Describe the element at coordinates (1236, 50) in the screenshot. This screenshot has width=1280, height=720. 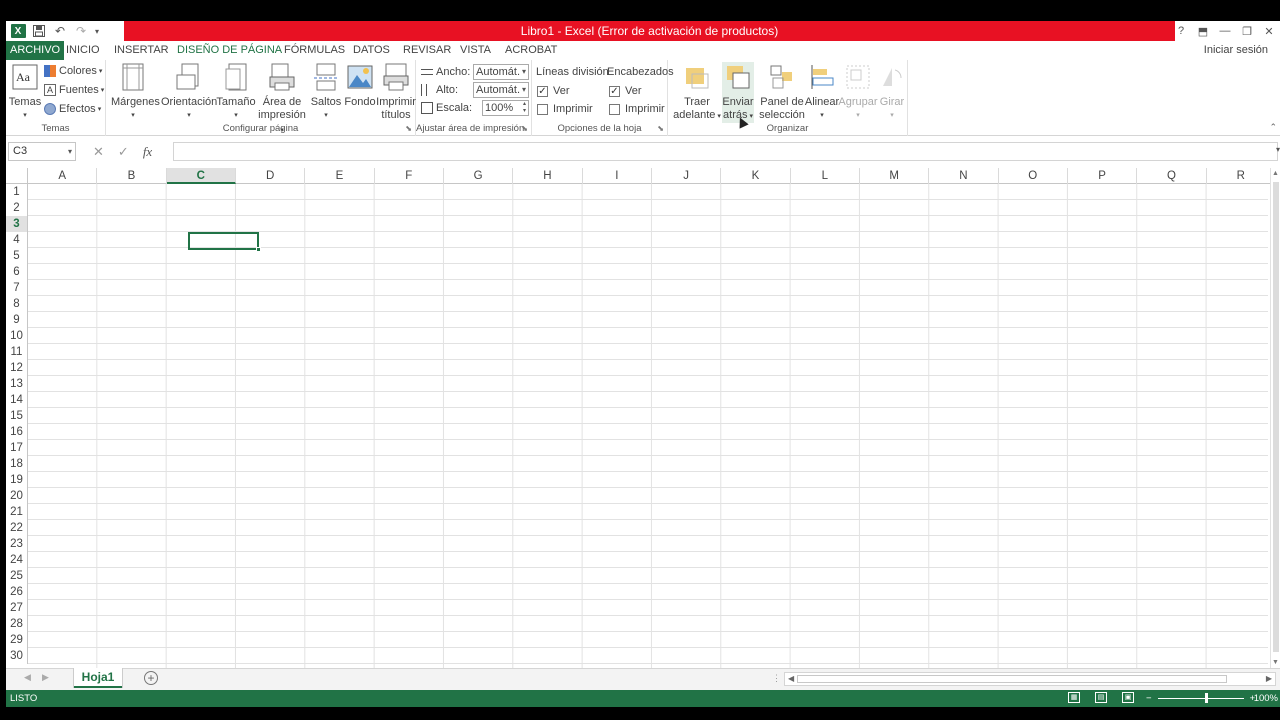
I see `signin-link: Iniciar sesión` at that location.